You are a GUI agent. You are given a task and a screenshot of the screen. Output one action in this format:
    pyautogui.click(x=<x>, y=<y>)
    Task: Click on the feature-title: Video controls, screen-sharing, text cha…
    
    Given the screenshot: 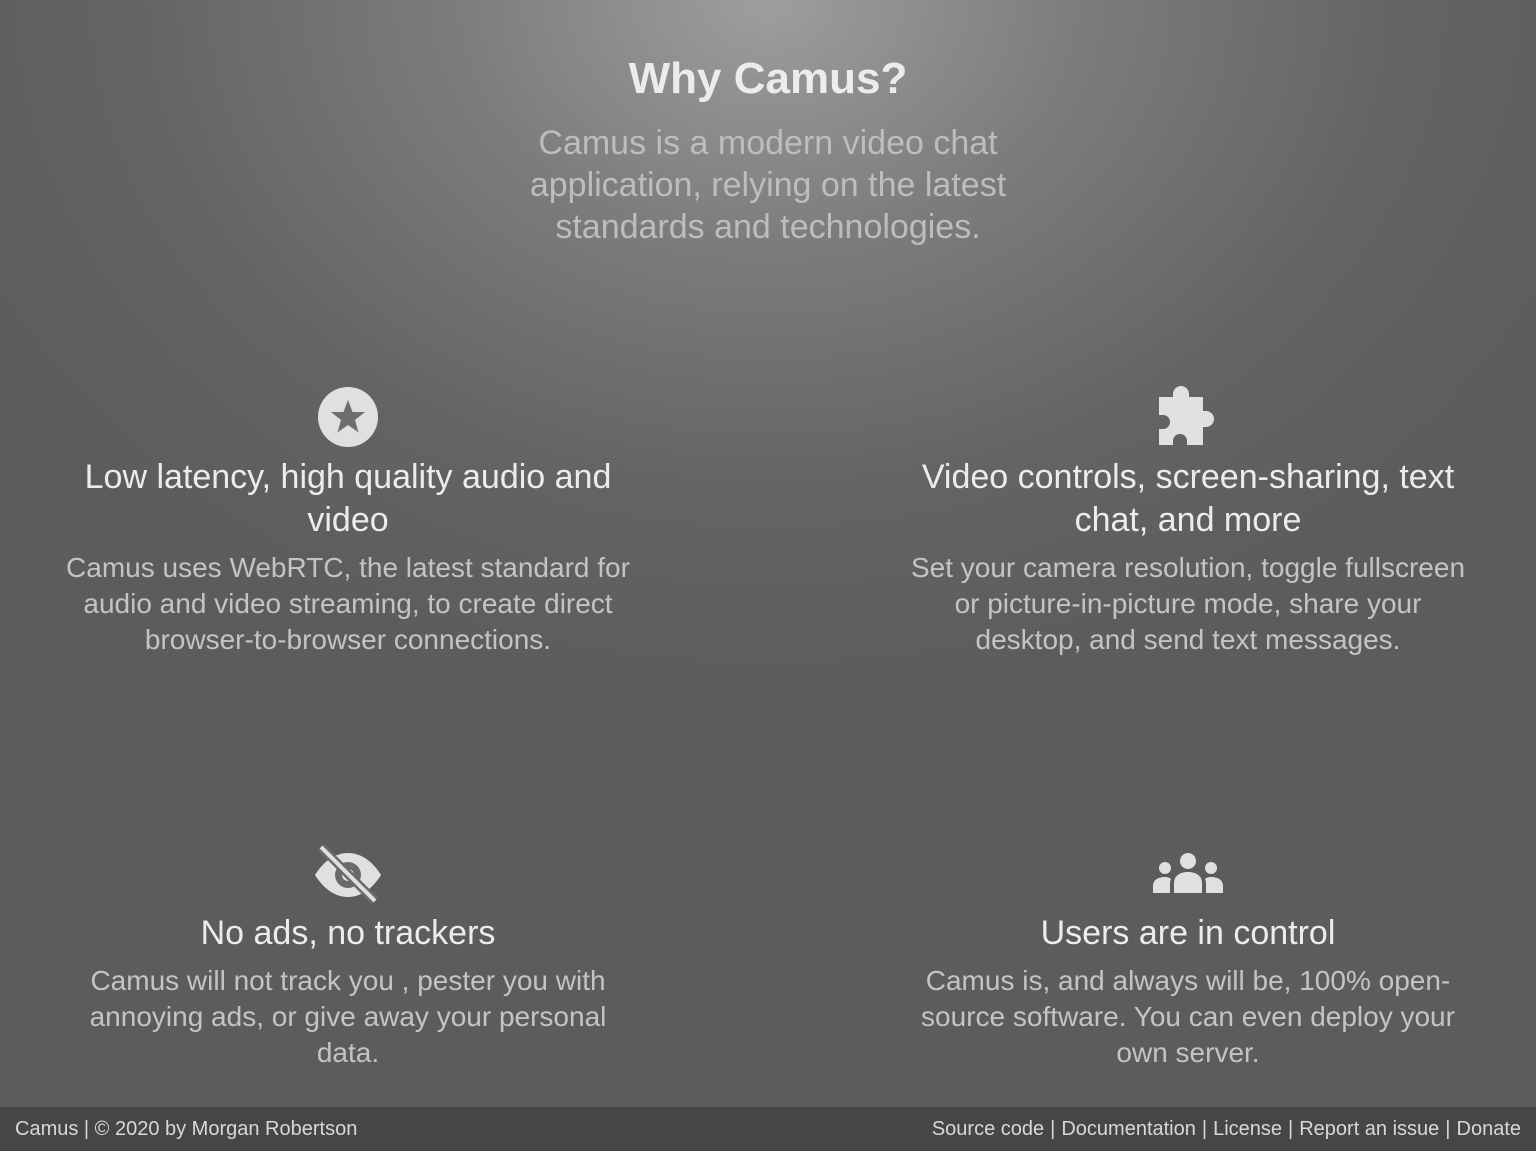 What is the action you would take?
    pyautogui.click(x=1188, y=498)
    